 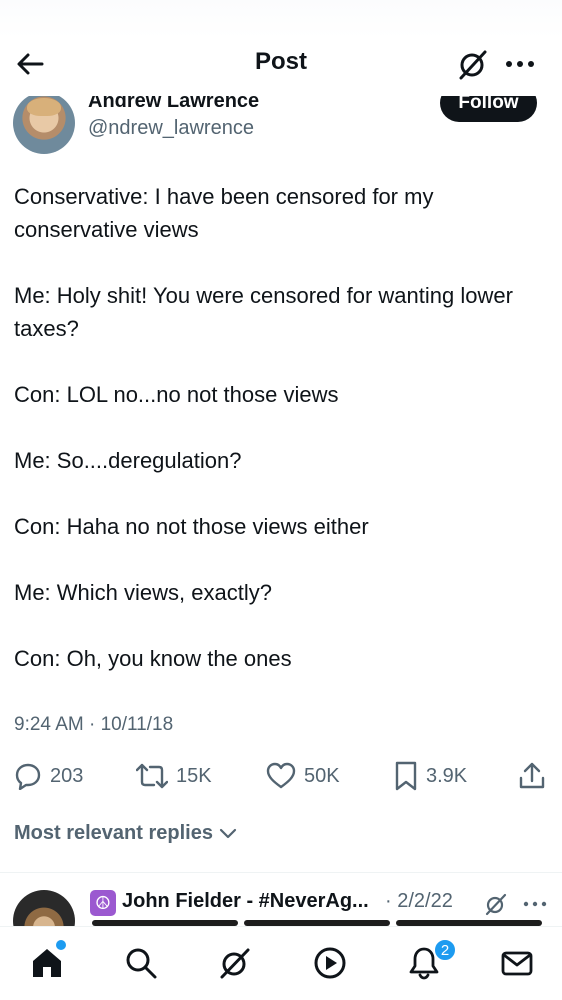 What do you see at coordinates (445, 950) in the screenshot?
I see `notification-count-badge: 2` at bounding box center [445, 950].